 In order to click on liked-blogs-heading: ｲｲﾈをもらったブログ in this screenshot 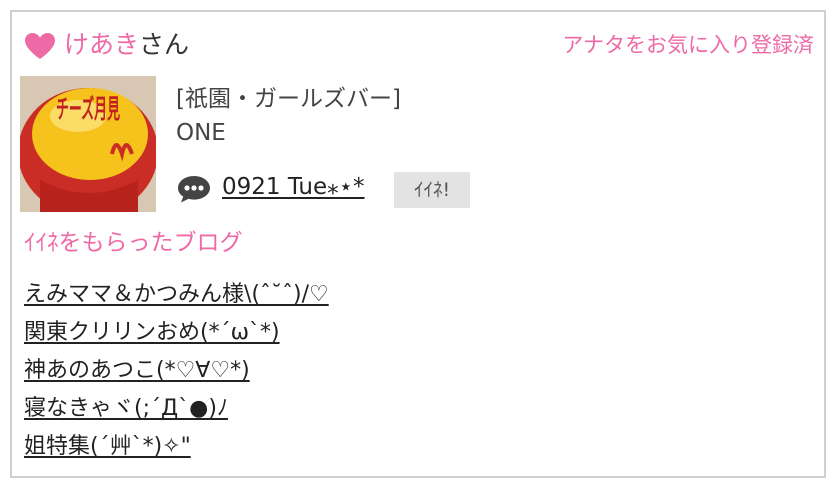, I will do `click(133, 243)`.